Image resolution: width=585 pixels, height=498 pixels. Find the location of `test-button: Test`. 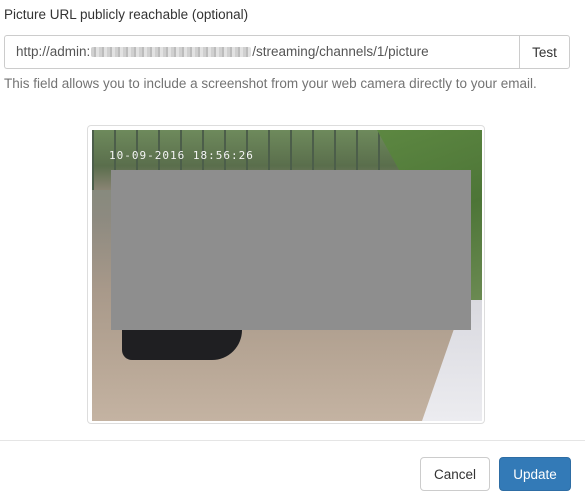

test-button: Test is located at coordinates (544, 52).